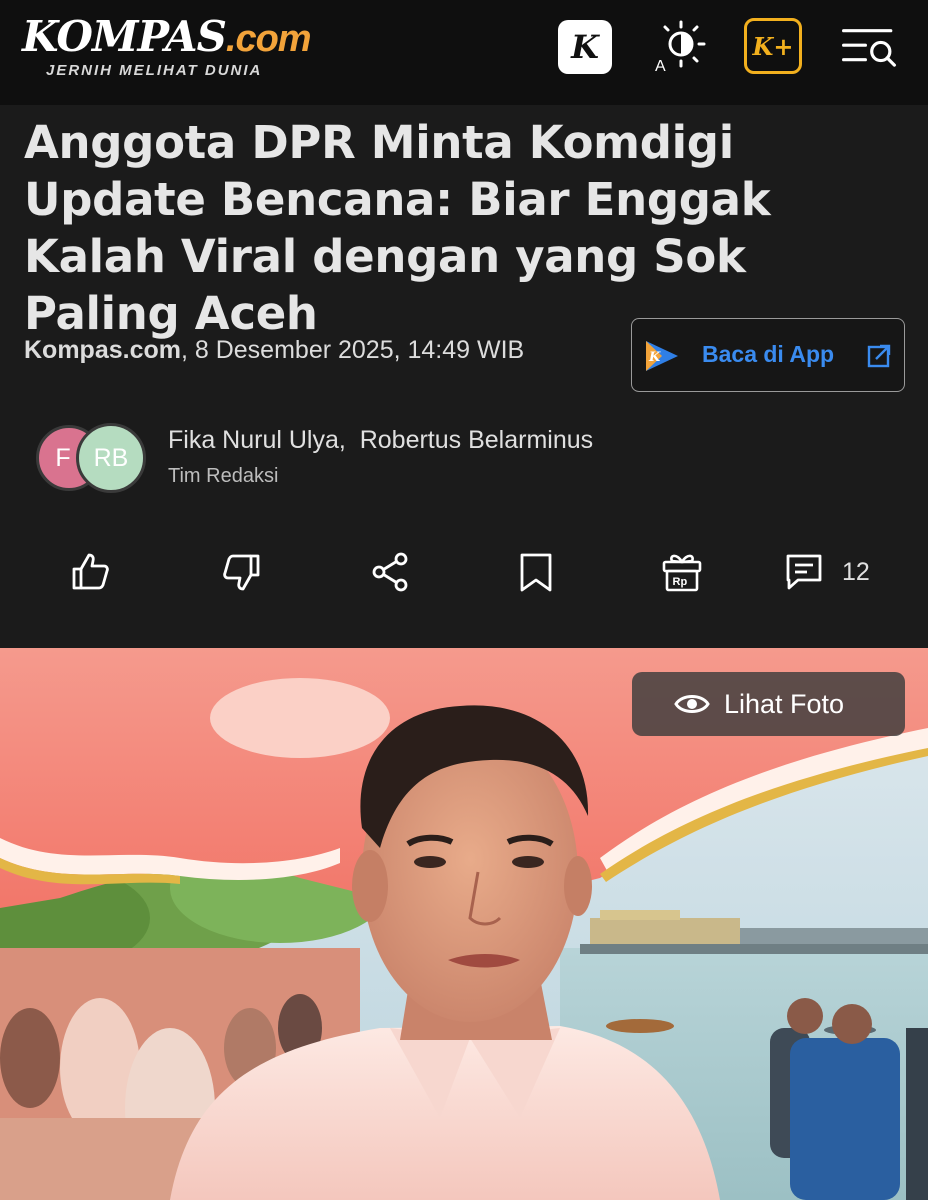 This screenshot has height=1200, width=928. I want to click on article-date: , 8 Desember 2025, 14:49 WIB, so click(352, 350).